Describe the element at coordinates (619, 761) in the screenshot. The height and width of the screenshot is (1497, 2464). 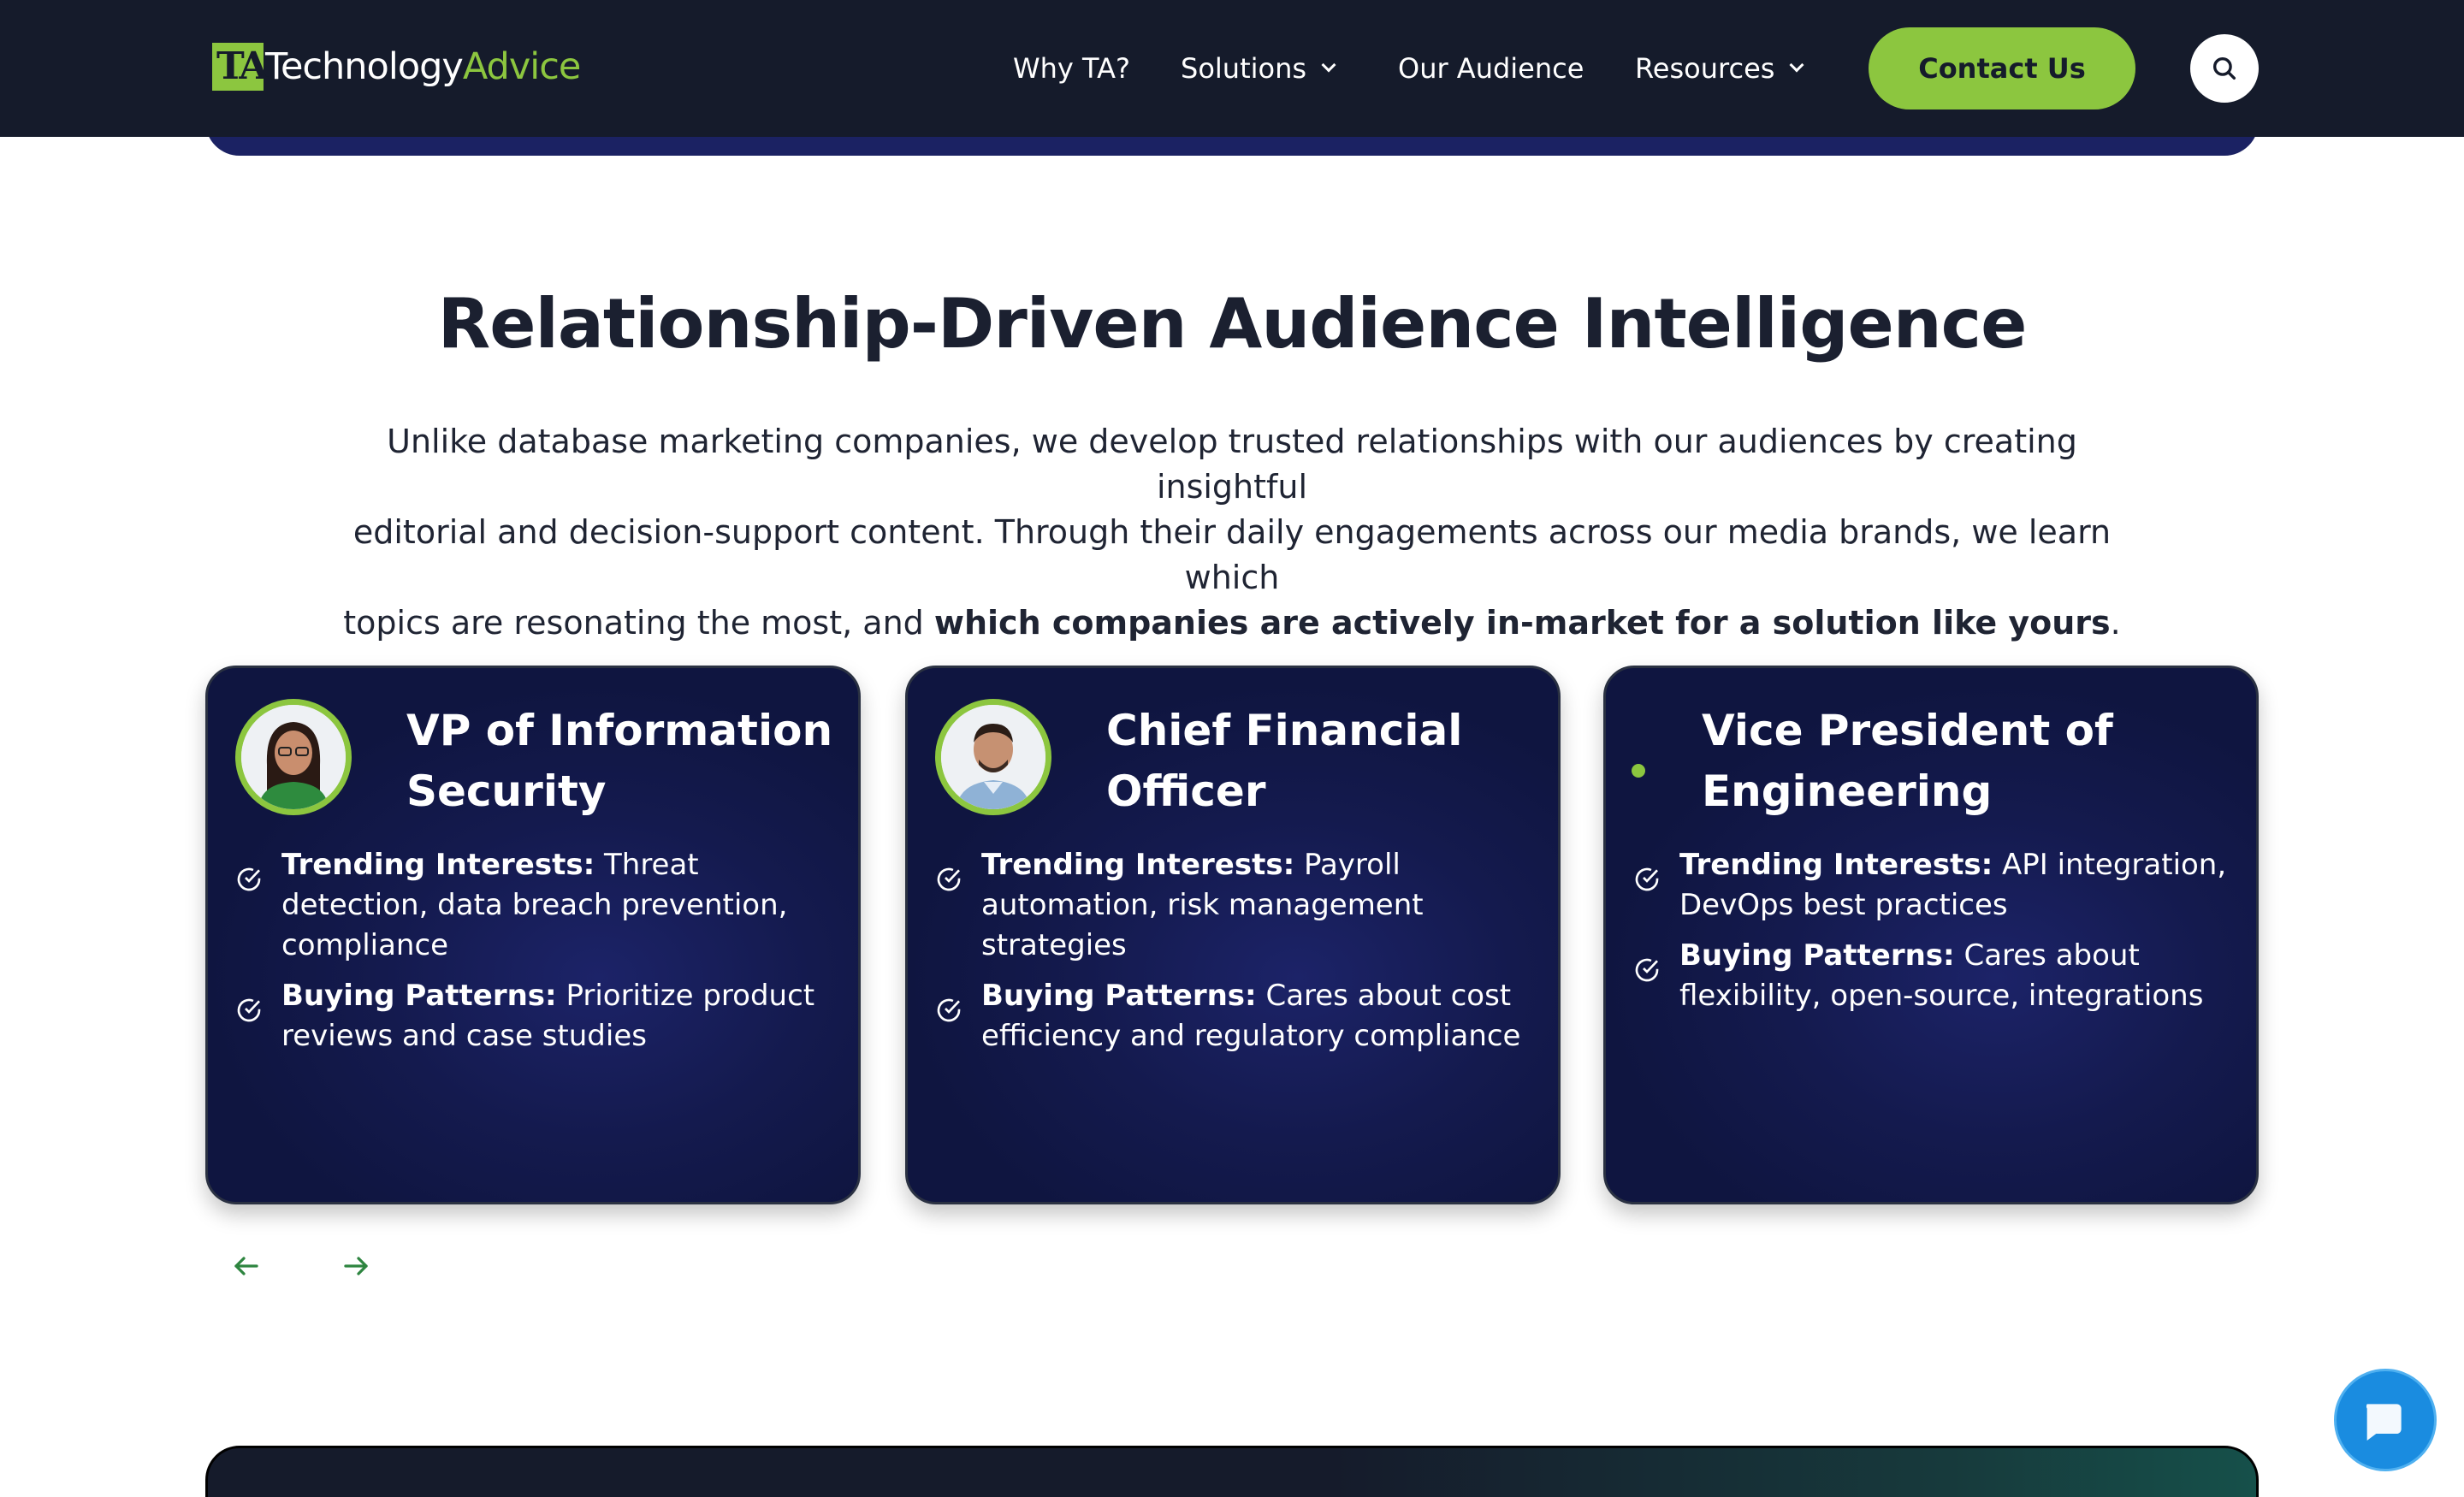
I see `card-title: VP of Information Security` at that location.